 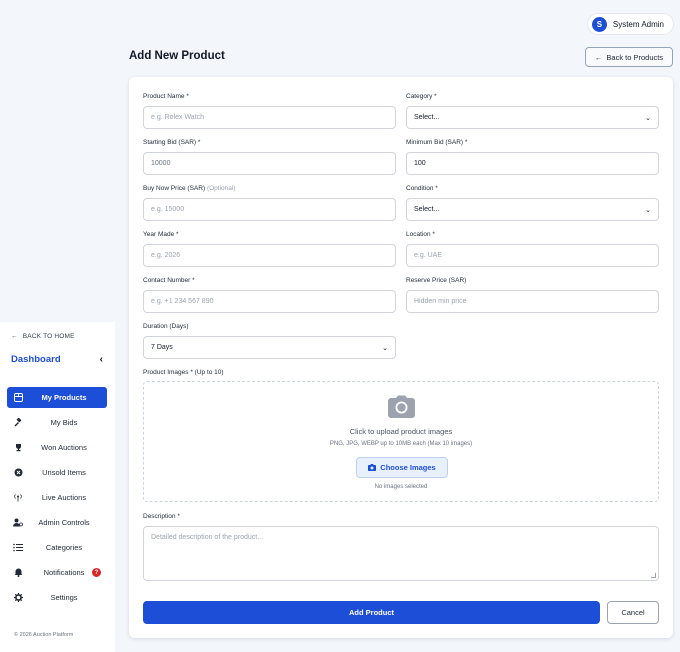 I want to click on notification-badge: ?, so click(x=96, y=572).